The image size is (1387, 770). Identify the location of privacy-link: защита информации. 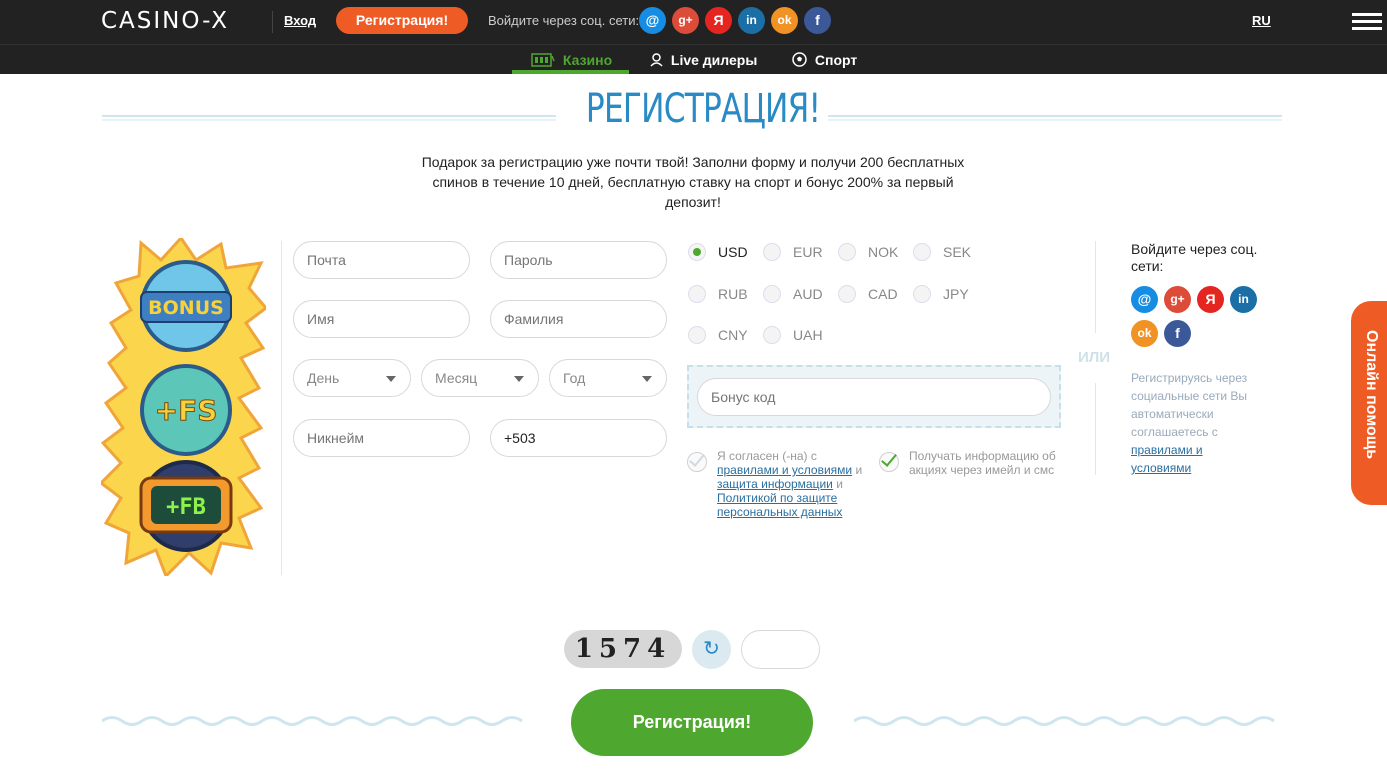
(775, 484).